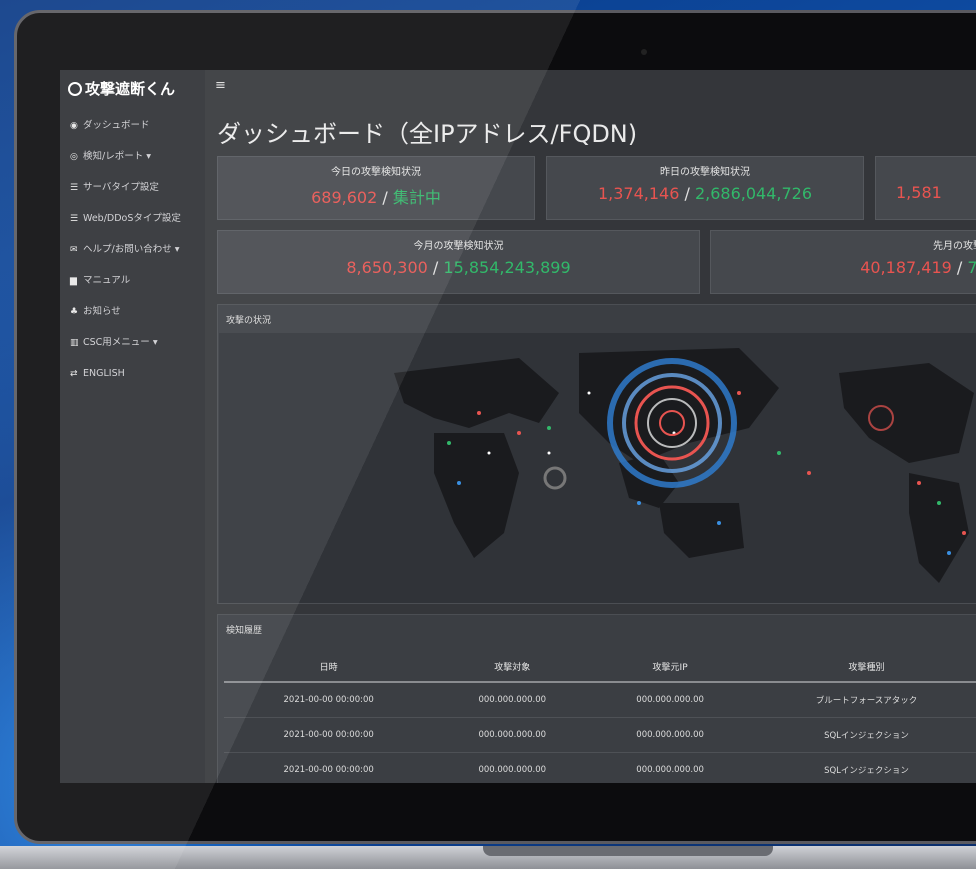  I want to click on table-cell: ブルートフォースアタック, so click(862, 700).